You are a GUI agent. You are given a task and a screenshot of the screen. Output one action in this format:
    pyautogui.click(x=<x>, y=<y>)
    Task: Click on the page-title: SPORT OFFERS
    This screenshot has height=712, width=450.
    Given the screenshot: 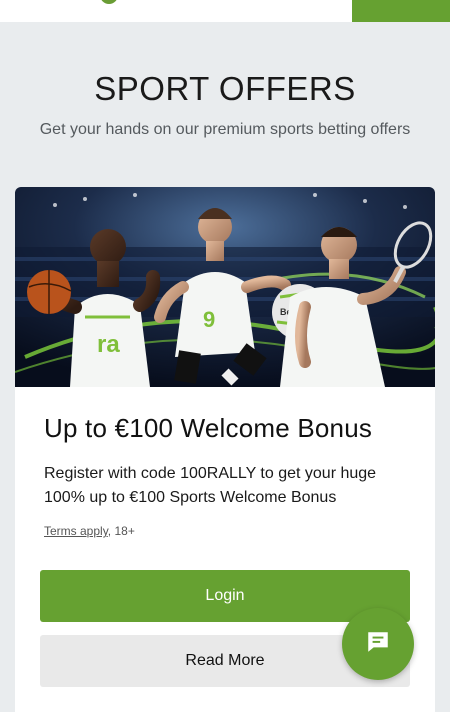 What is the action you would take?
    pyautogui.click(x=225, y=88)
    